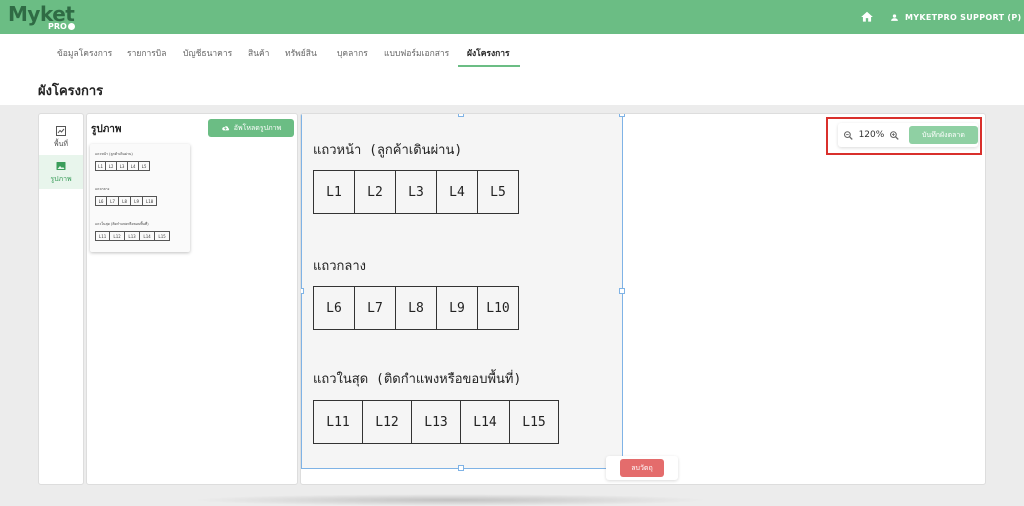 The width and height of the screenshot is (1024, 506). I want to click on sidebar-item-area: พื้นที่, so click(61, 137).